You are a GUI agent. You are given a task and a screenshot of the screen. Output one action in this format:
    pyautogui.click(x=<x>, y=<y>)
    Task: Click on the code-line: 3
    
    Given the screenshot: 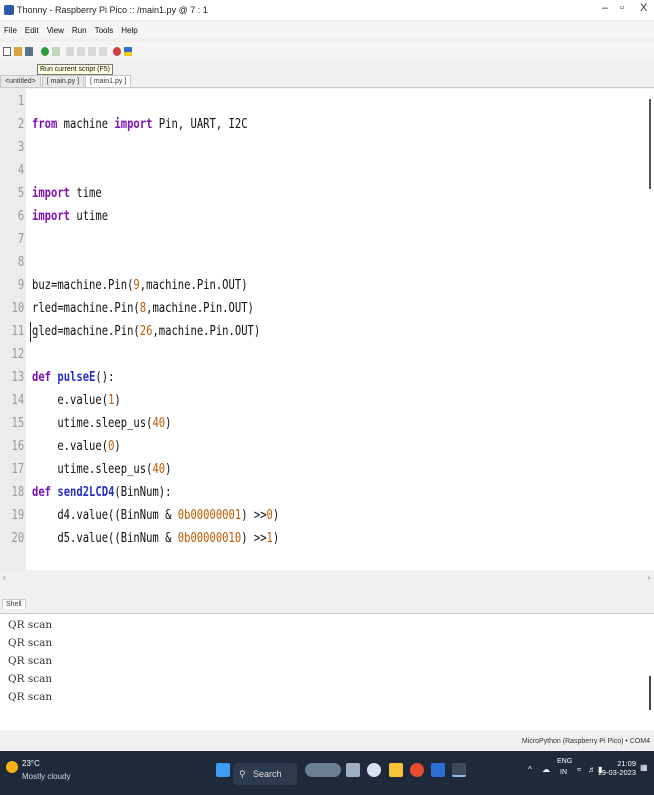 What is the action you would take?
    pyautogui.click(x=249, y=147)
    